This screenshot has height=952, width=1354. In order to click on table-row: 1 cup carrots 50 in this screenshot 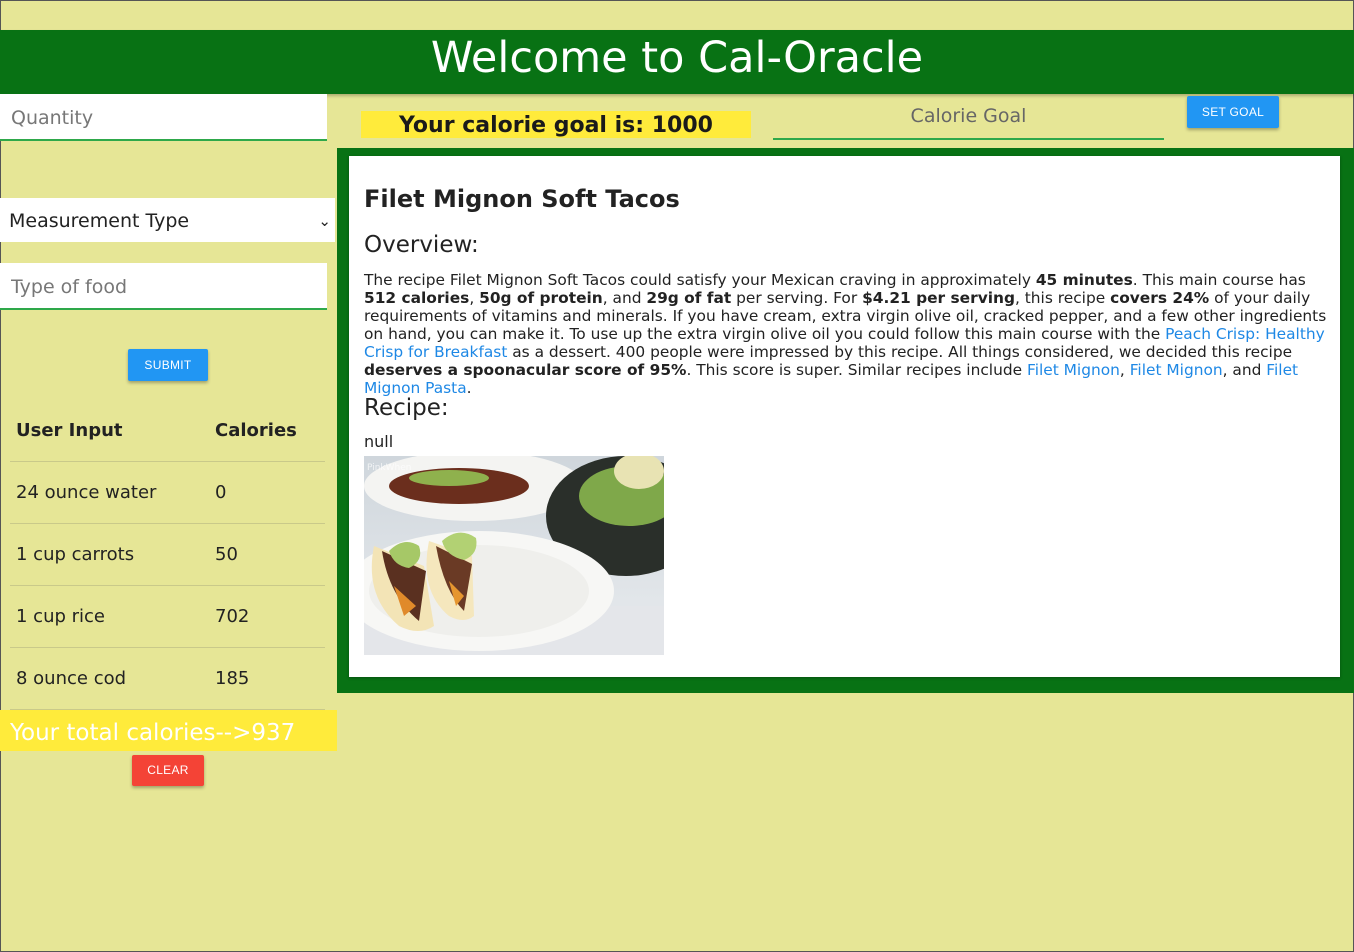, I will do `click(167, 555)`.